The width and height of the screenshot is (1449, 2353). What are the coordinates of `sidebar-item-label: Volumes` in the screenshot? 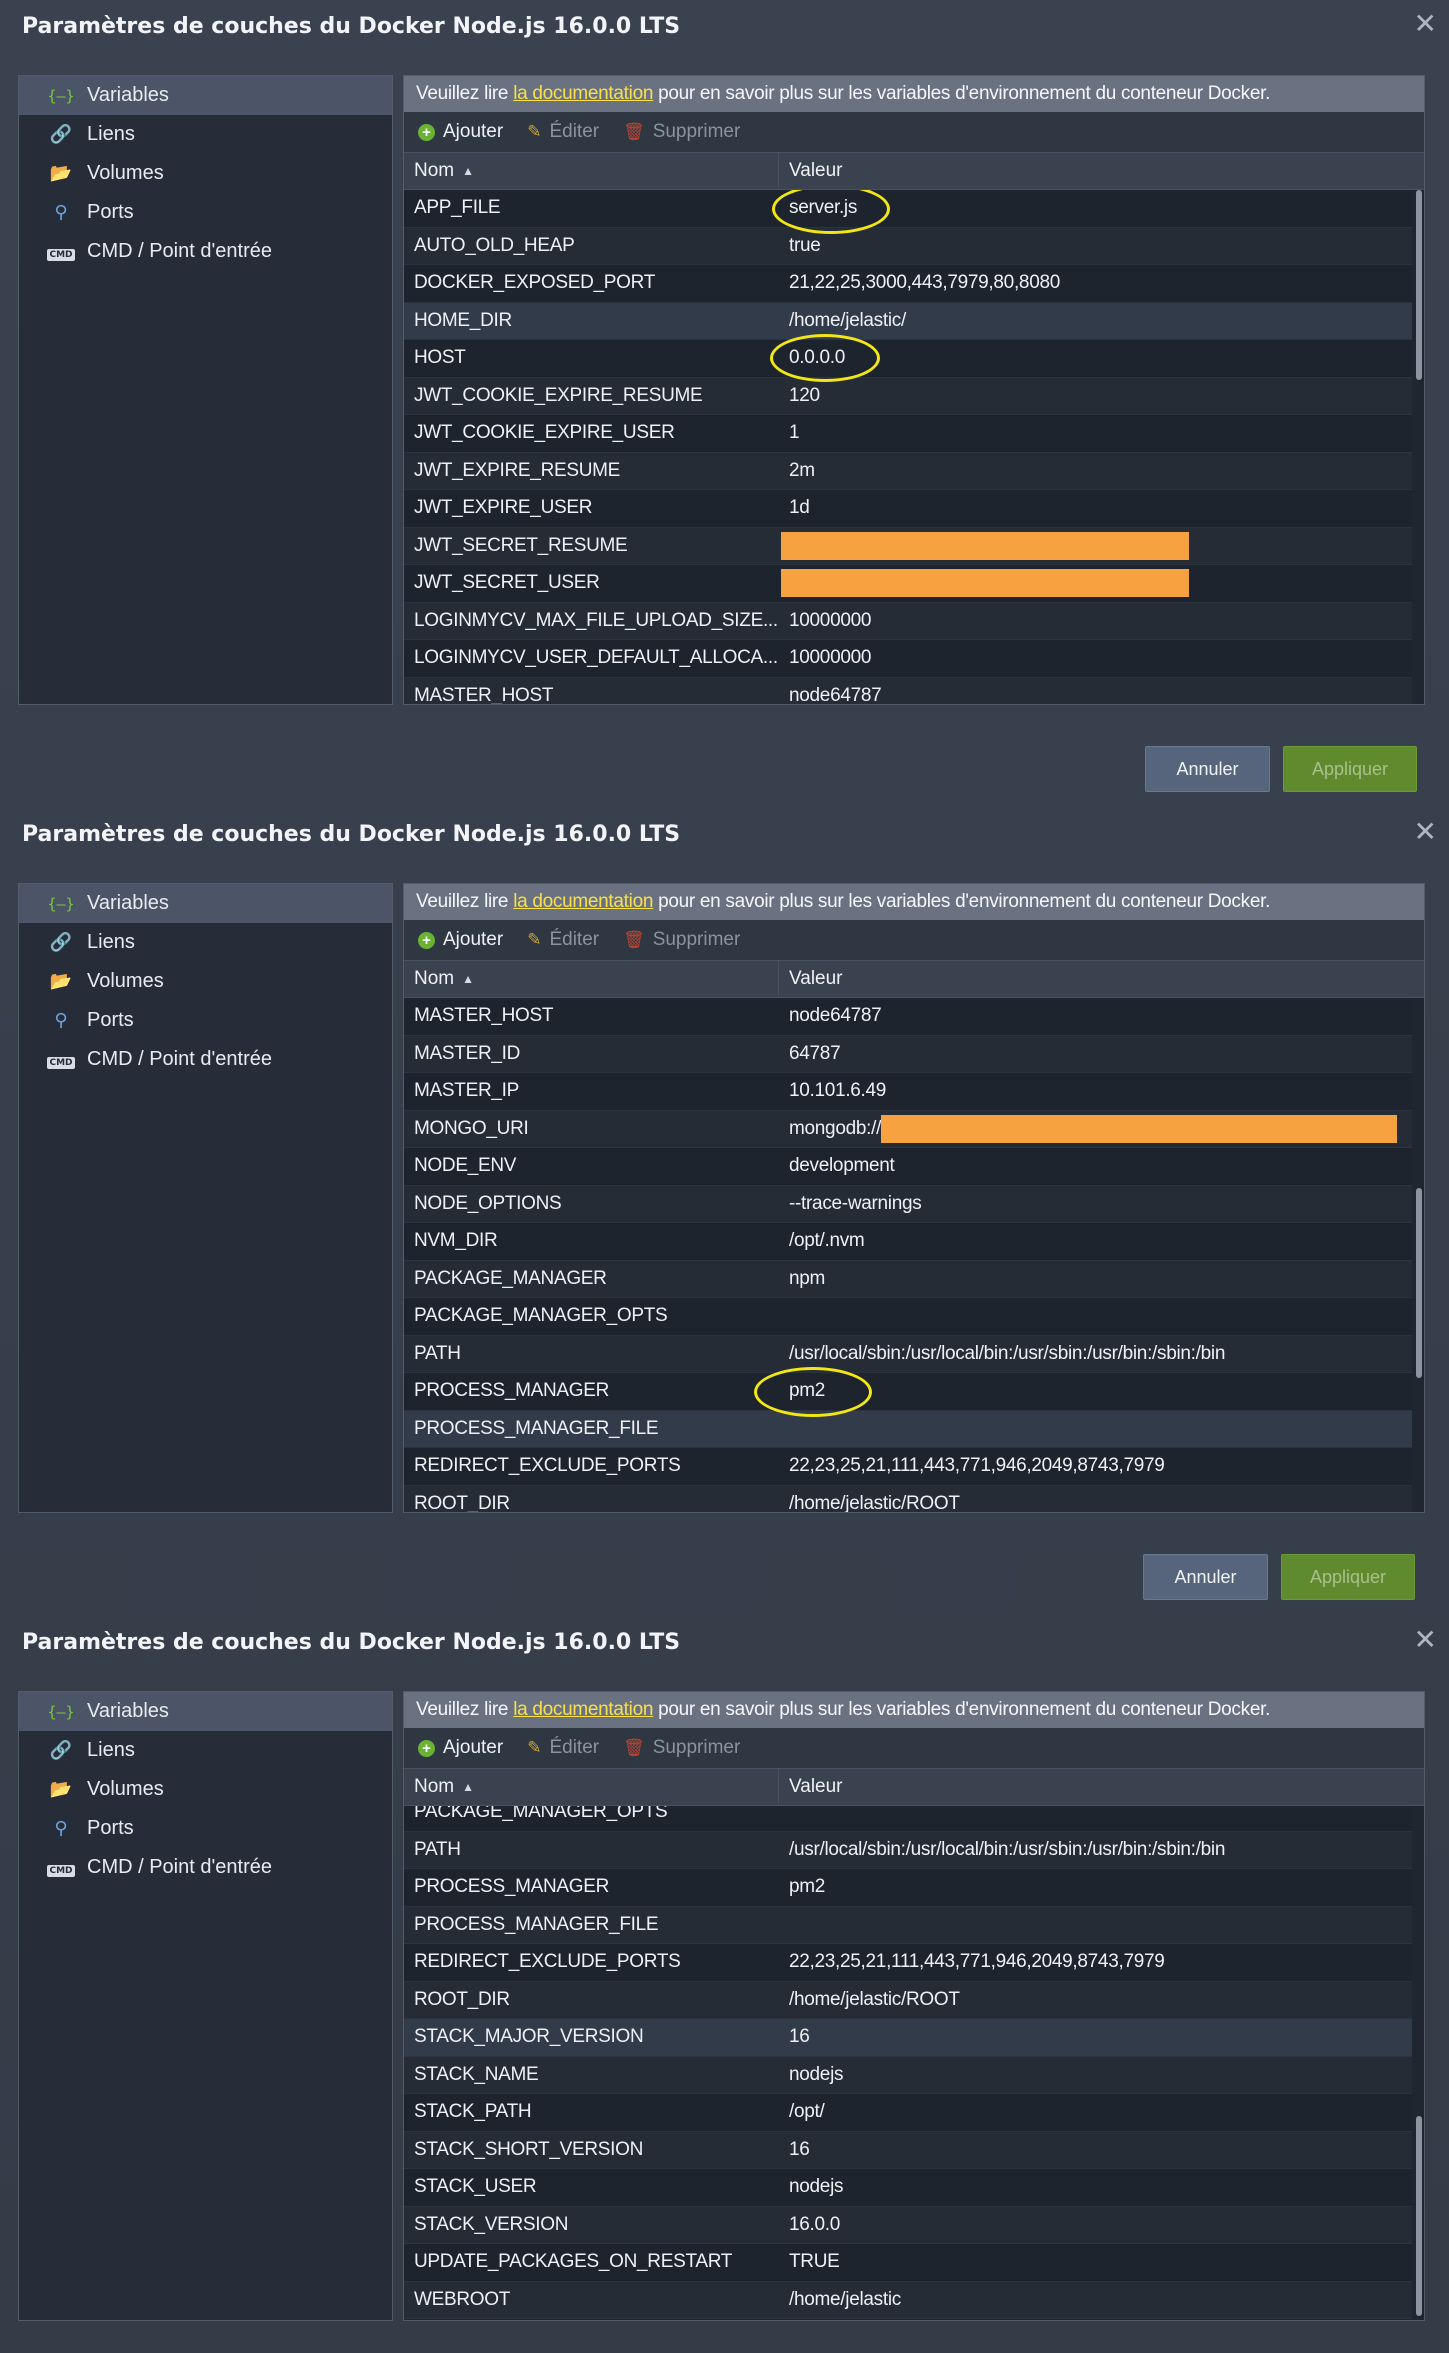 It's located at (125, 1789).